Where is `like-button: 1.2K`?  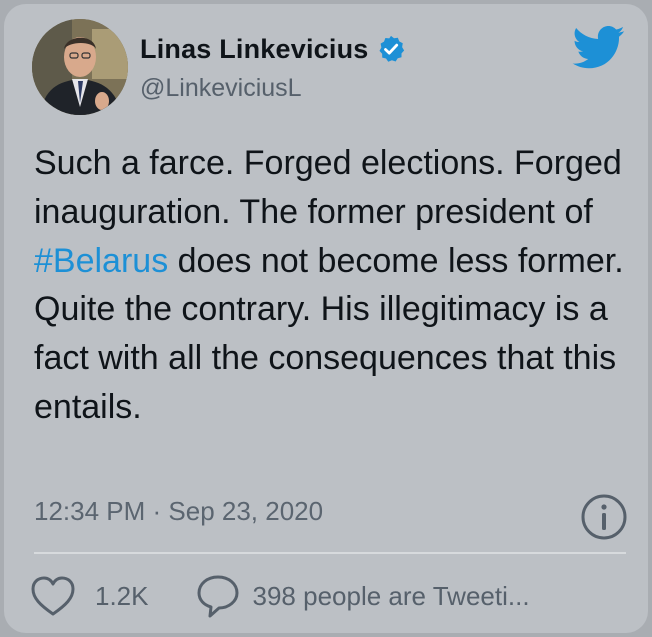 like-button: 1.2K is located at coordinates (89, 596).